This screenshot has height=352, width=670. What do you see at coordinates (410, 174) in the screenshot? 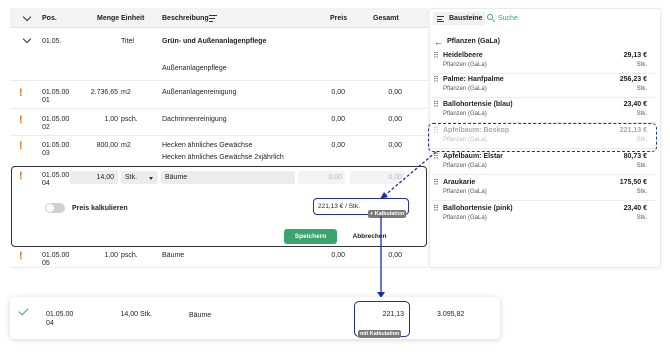
I see `drag-arrow-dashed` at bounding box center [410, 174].